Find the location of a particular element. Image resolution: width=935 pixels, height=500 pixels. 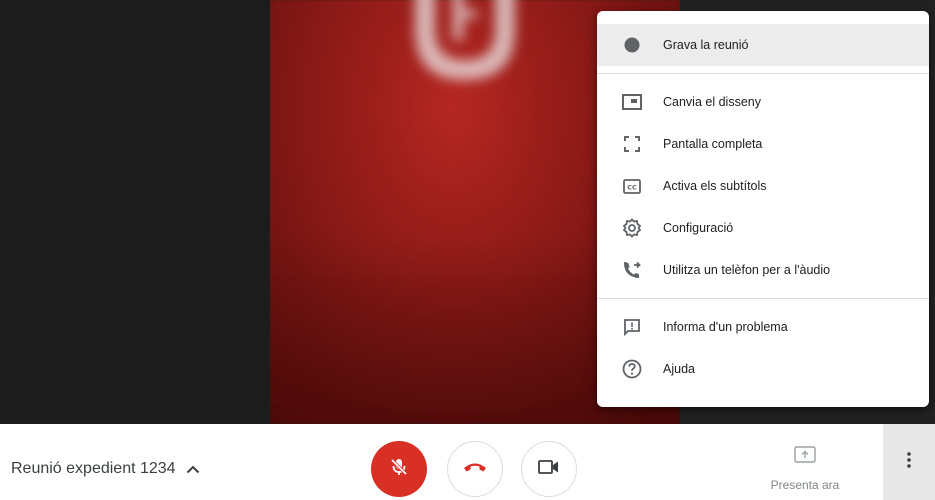

svg-text: CC is located at coordinates (632, 187).